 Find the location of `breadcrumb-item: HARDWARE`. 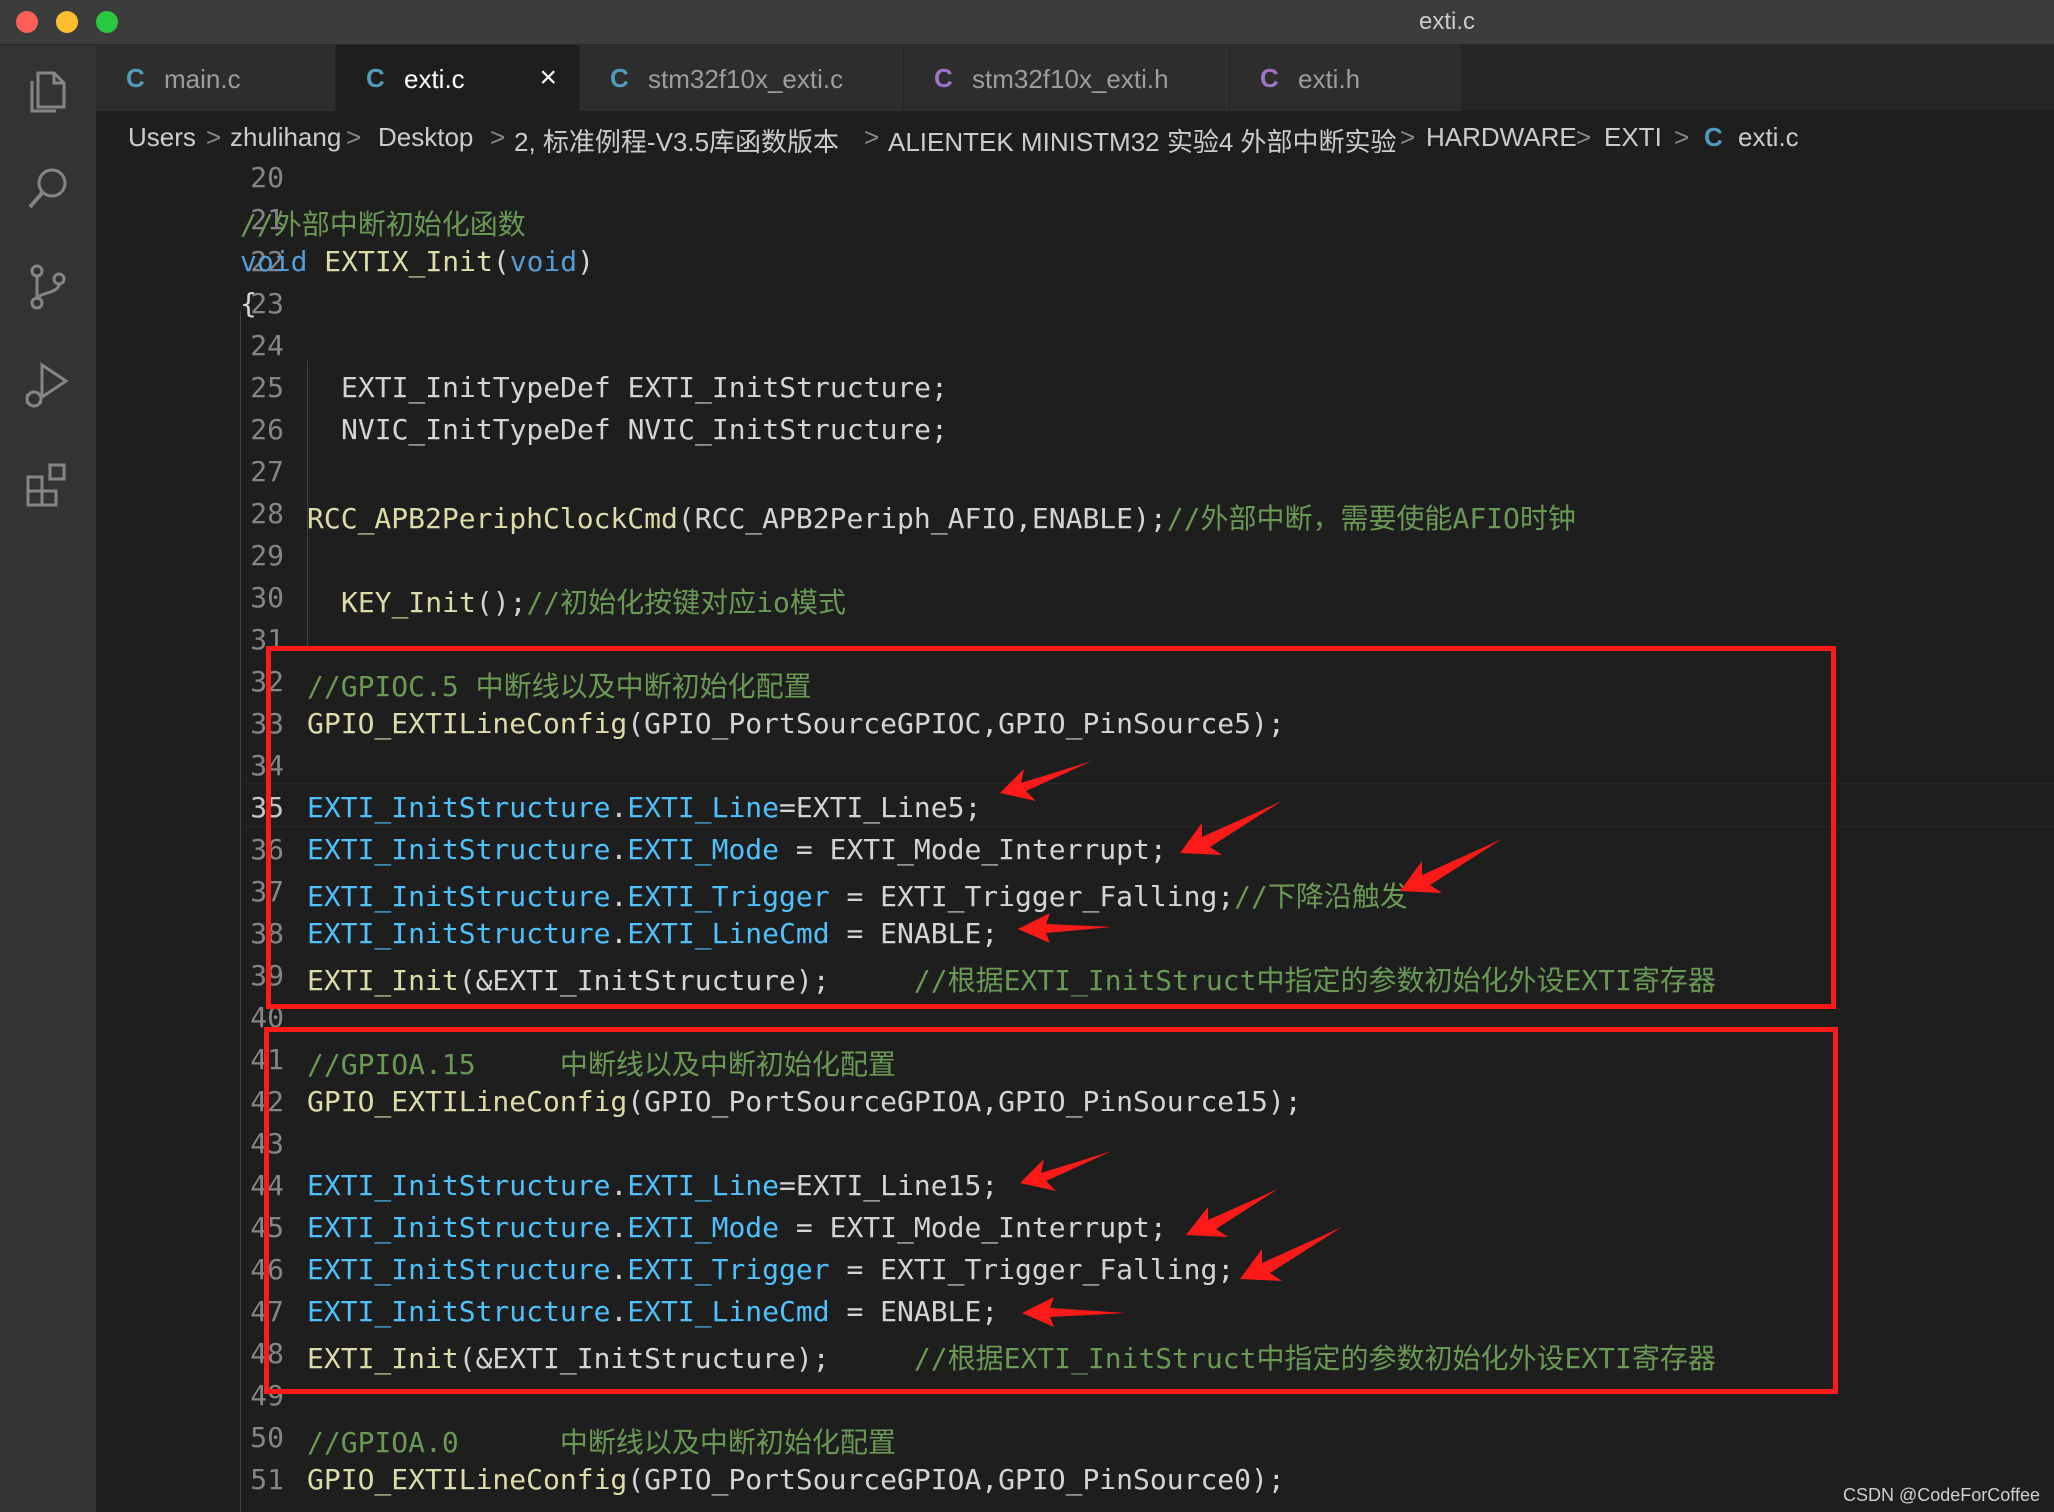

breadcrumb-item: HARDWARE is located at coordinates (1501, 137).